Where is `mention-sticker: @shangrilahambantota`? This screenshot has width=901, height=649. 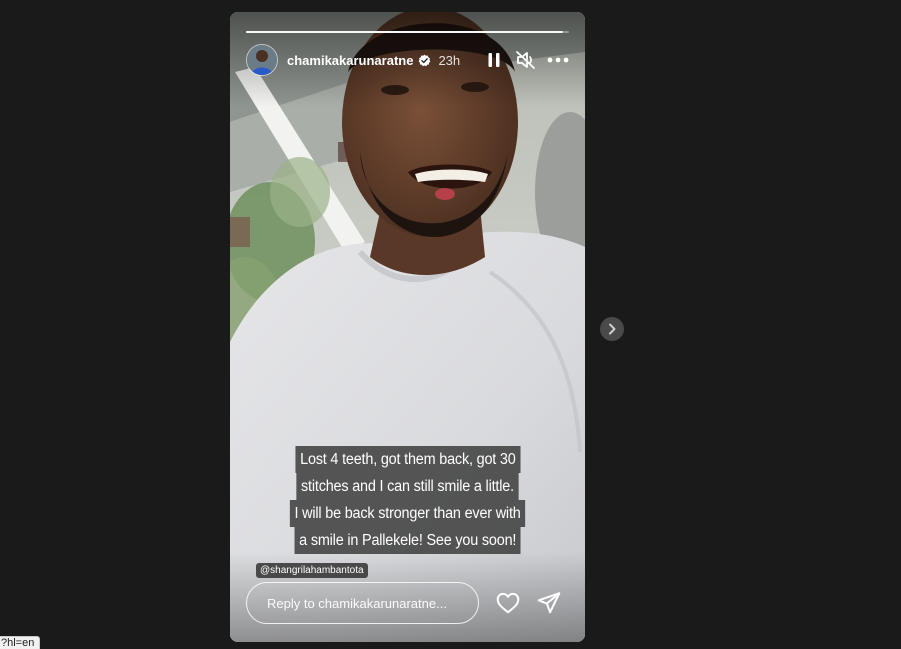 mention-sticker: @shangrilahambantota is located at coordinates (312, 570).